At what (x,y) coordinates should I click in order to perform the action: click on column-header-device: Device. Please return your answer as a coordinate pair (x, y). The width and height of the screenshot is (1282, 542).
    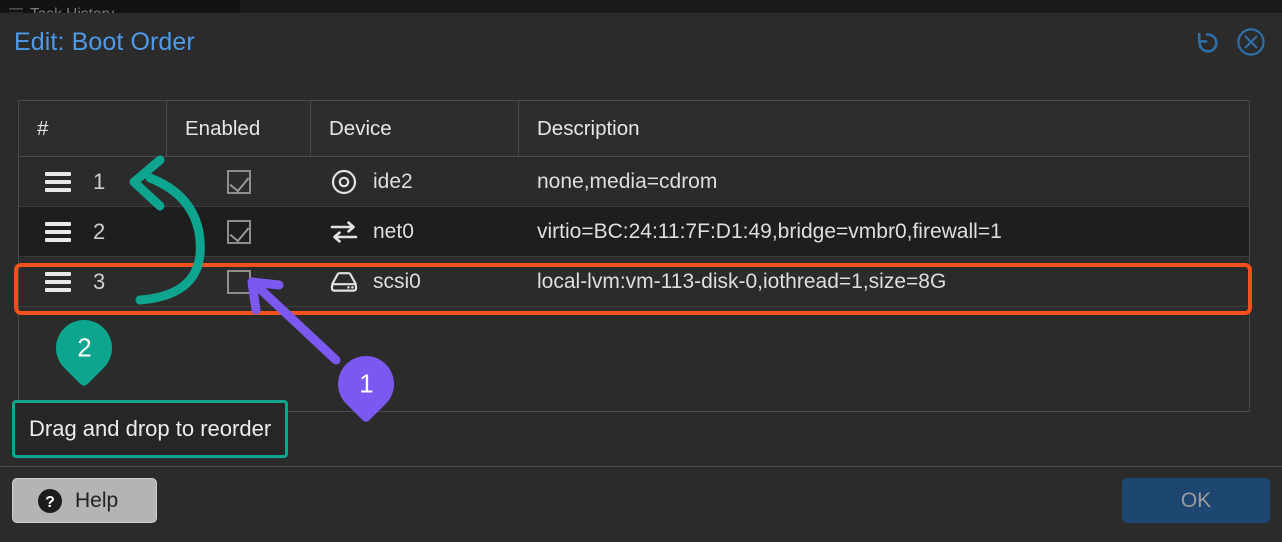
    Looking at the image, I should click on (415, 128).